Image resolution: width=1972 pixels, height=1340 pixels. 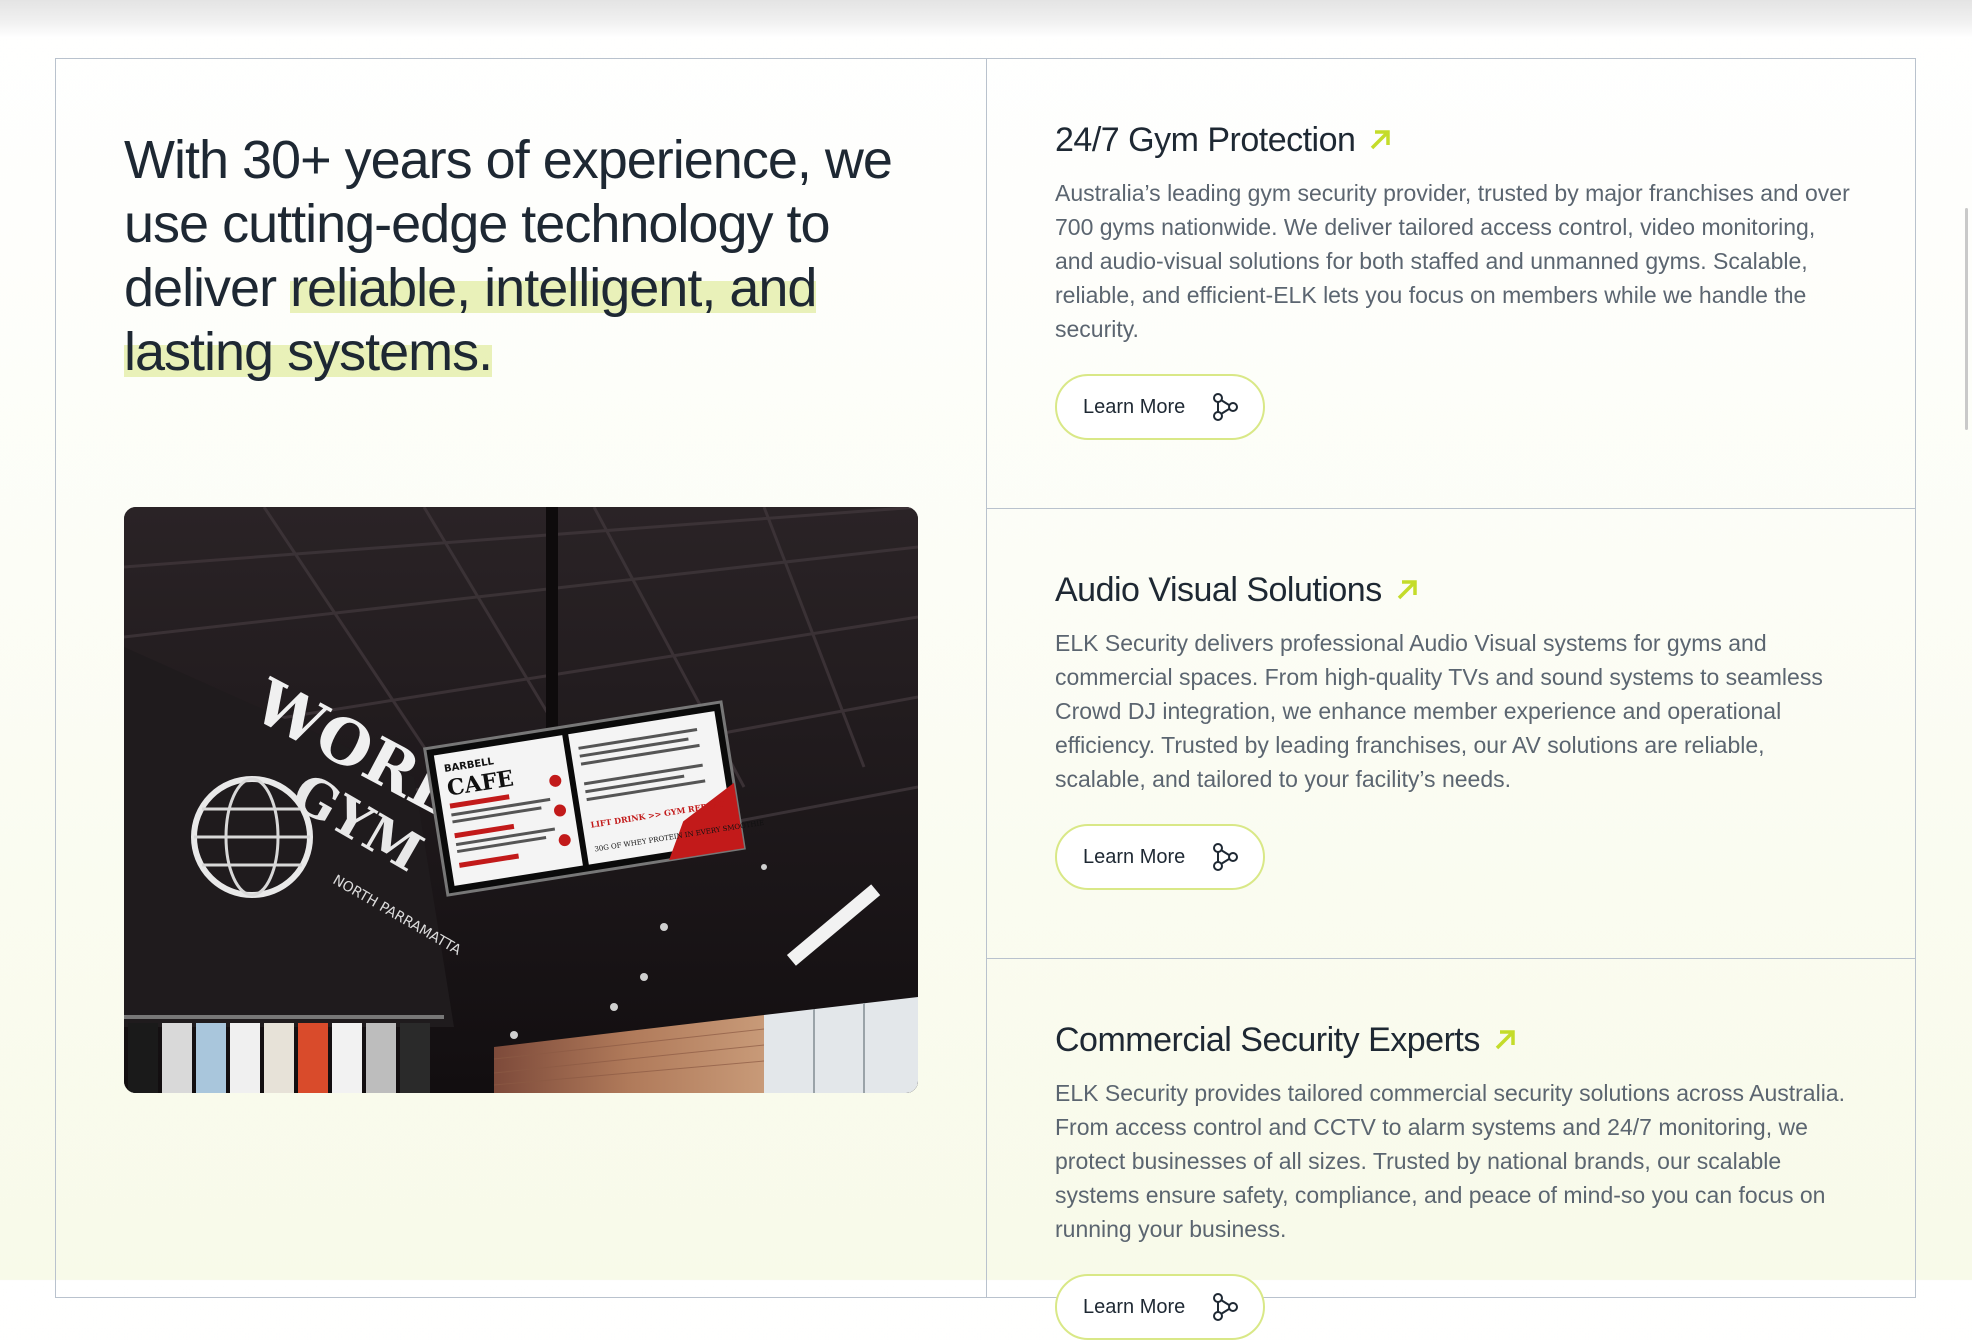 What do you see at coordinates (1205, 140) in the screenshot?
I see `service-title-text: 24/7 Gym Protection` at bounding box center [1205, 140].